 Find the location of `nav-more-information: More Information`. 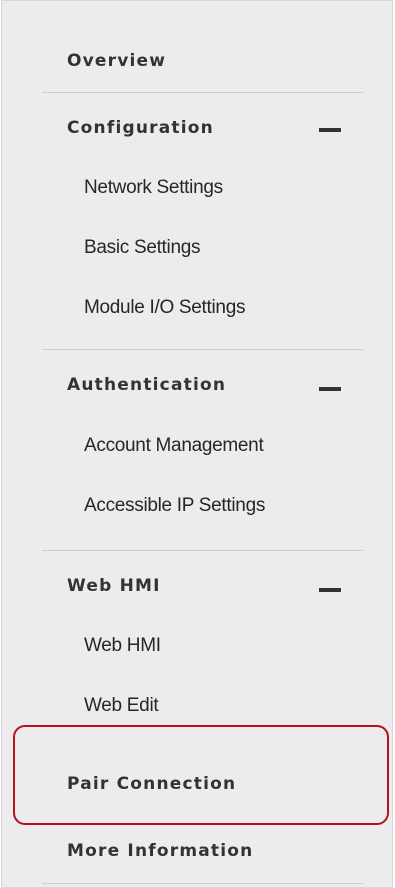

nav-more-information: More Information is located at coordinates (160, 851).